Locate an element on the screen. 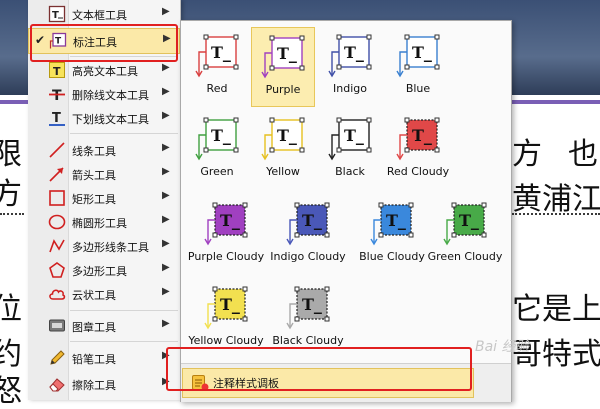 Image resolution: width=600 pixels, height=409 pixels. ellipse-icon is located at coordinates (57, 222).